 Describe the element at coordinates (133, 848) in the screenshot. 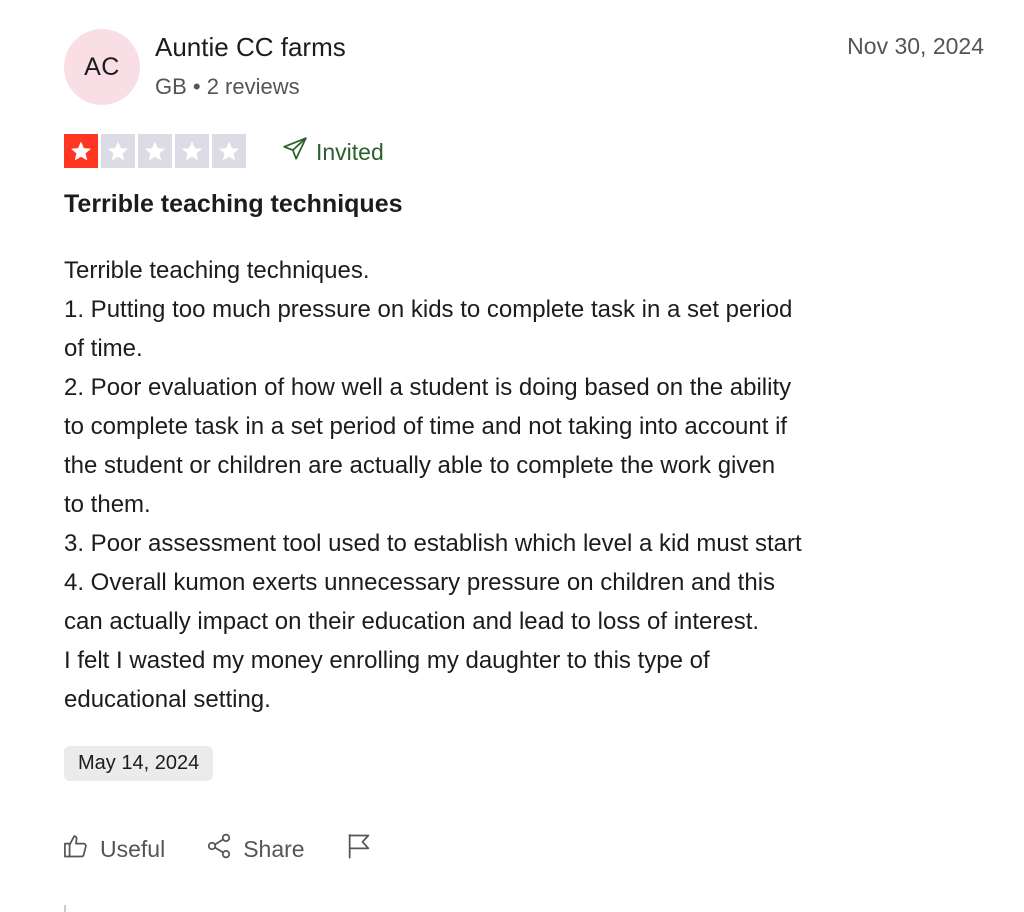

I see `useful-label: Useful` at that location.